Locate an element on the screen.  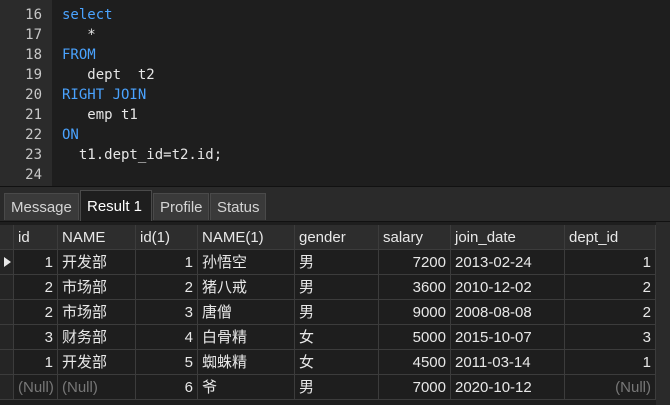
code-text: t1.dept_id=t2.id; is located at coordinates (142, 155).